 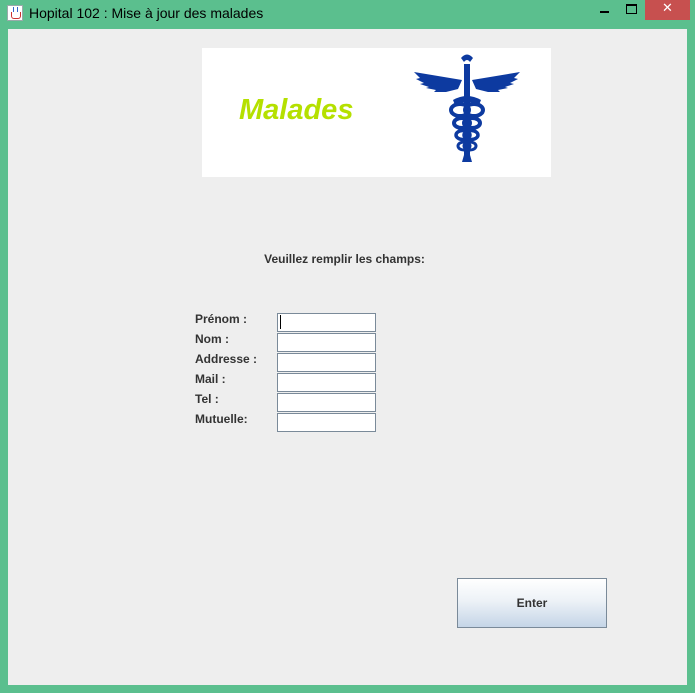 I want to click on prenom-label: Prénom :, so click(x=221, y=319).